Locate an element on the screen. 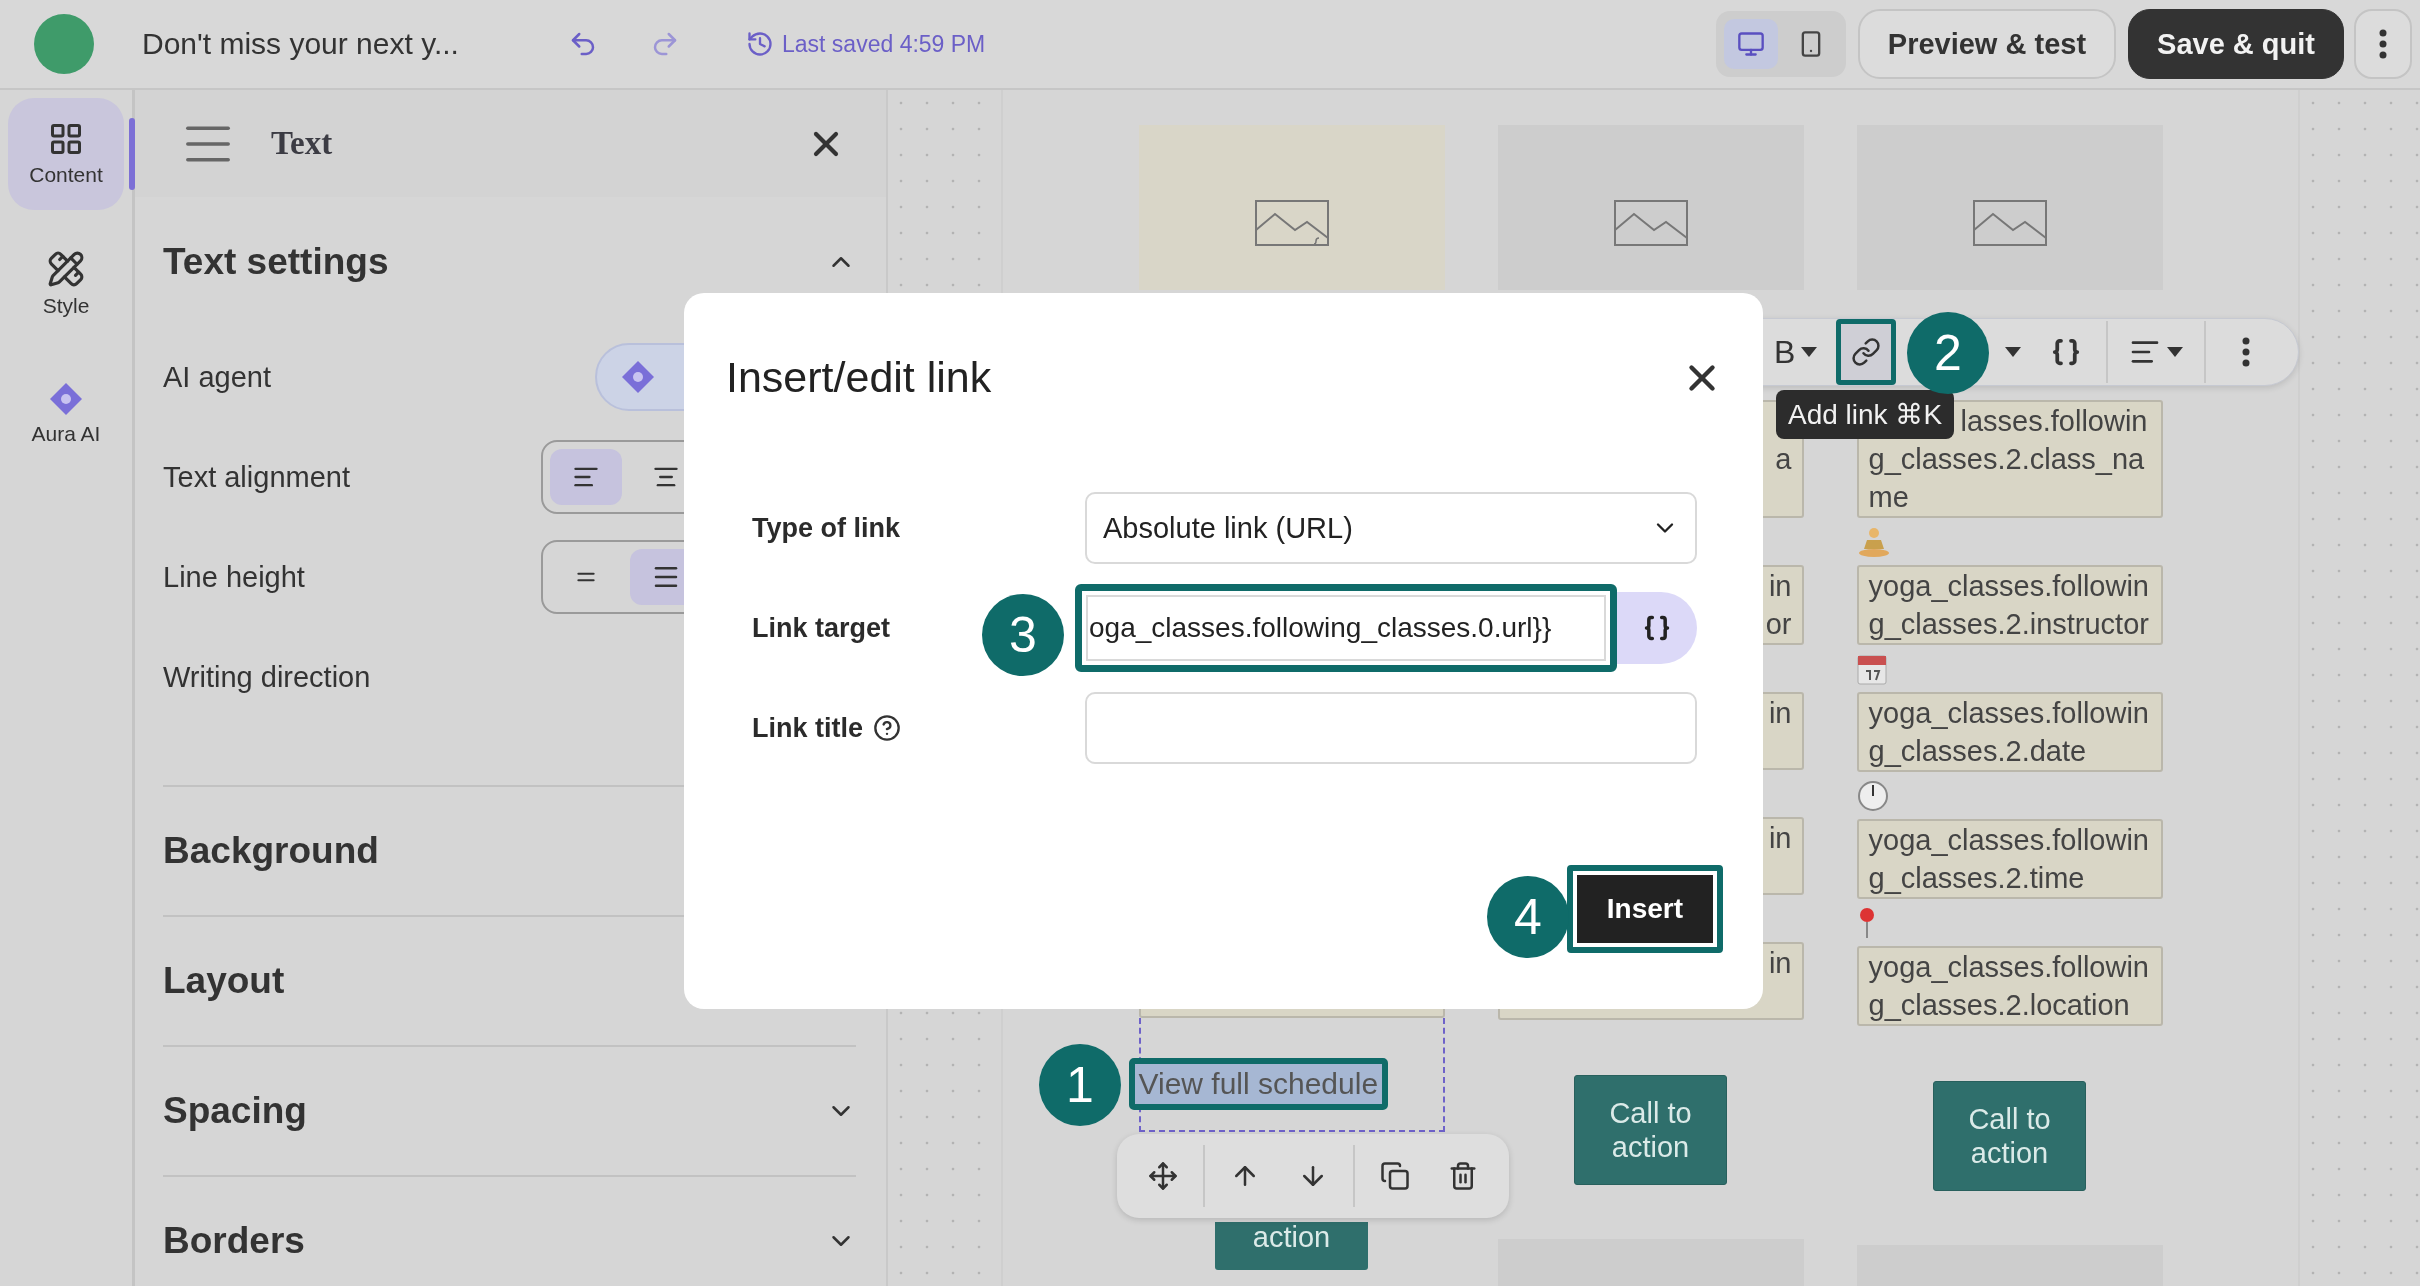  block-text: a is located at coordinates (1783, 459).